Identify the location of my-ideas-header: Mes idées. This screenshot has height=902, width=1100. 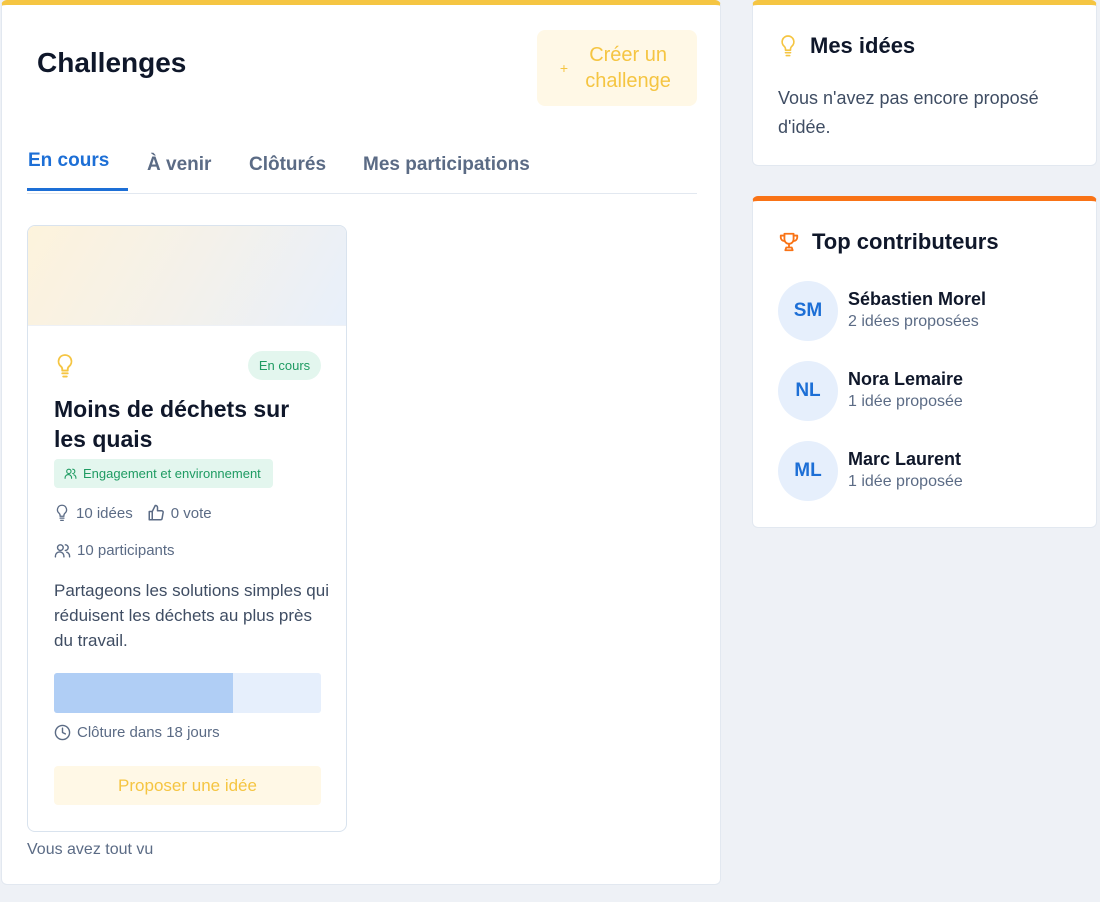
(846, 46).